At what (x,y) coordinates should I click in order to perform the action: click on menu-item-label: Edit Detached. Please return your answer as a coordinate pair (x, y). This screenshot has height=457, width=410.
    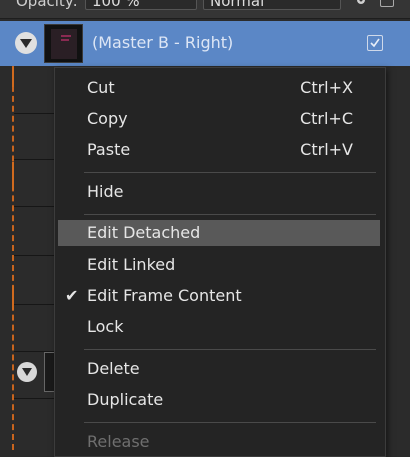
    Looking at the image, I should click on (144, 232).